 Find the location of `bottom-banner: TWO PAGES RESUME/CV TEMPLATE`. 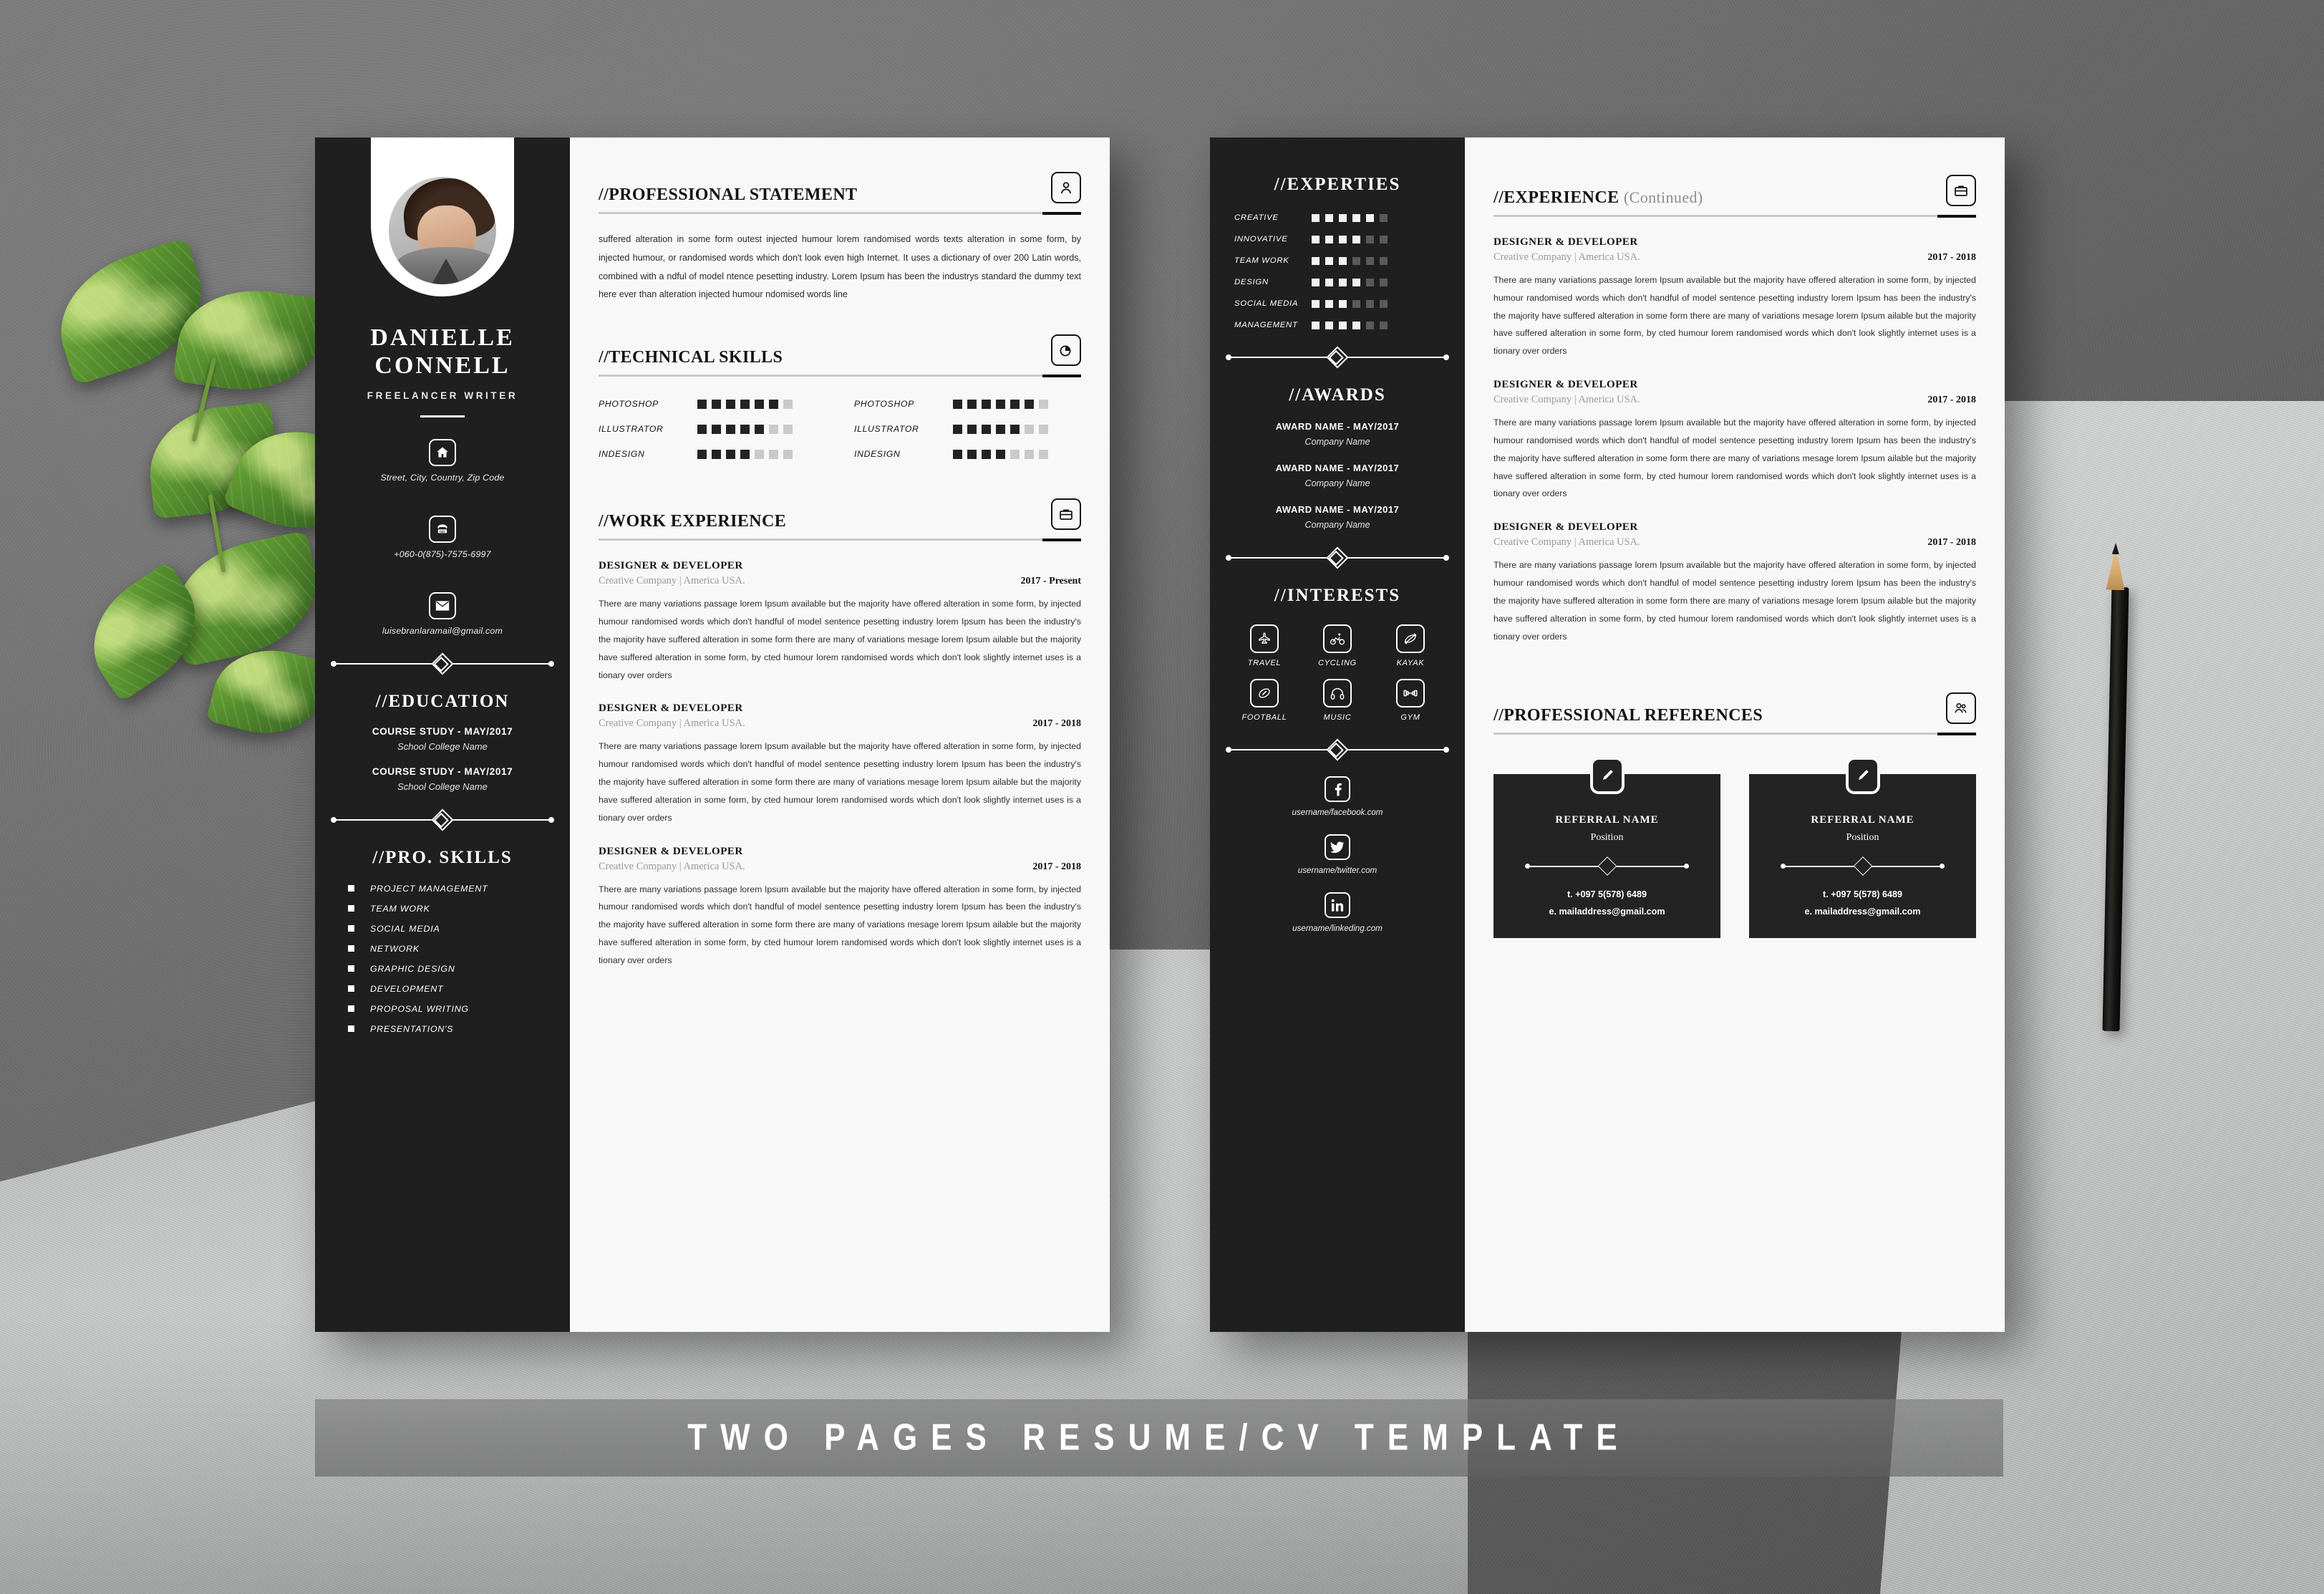

bottom-banner: TWO PAGES RESUME/CV TEMPLATE is located at coordinates (1159, 1438).